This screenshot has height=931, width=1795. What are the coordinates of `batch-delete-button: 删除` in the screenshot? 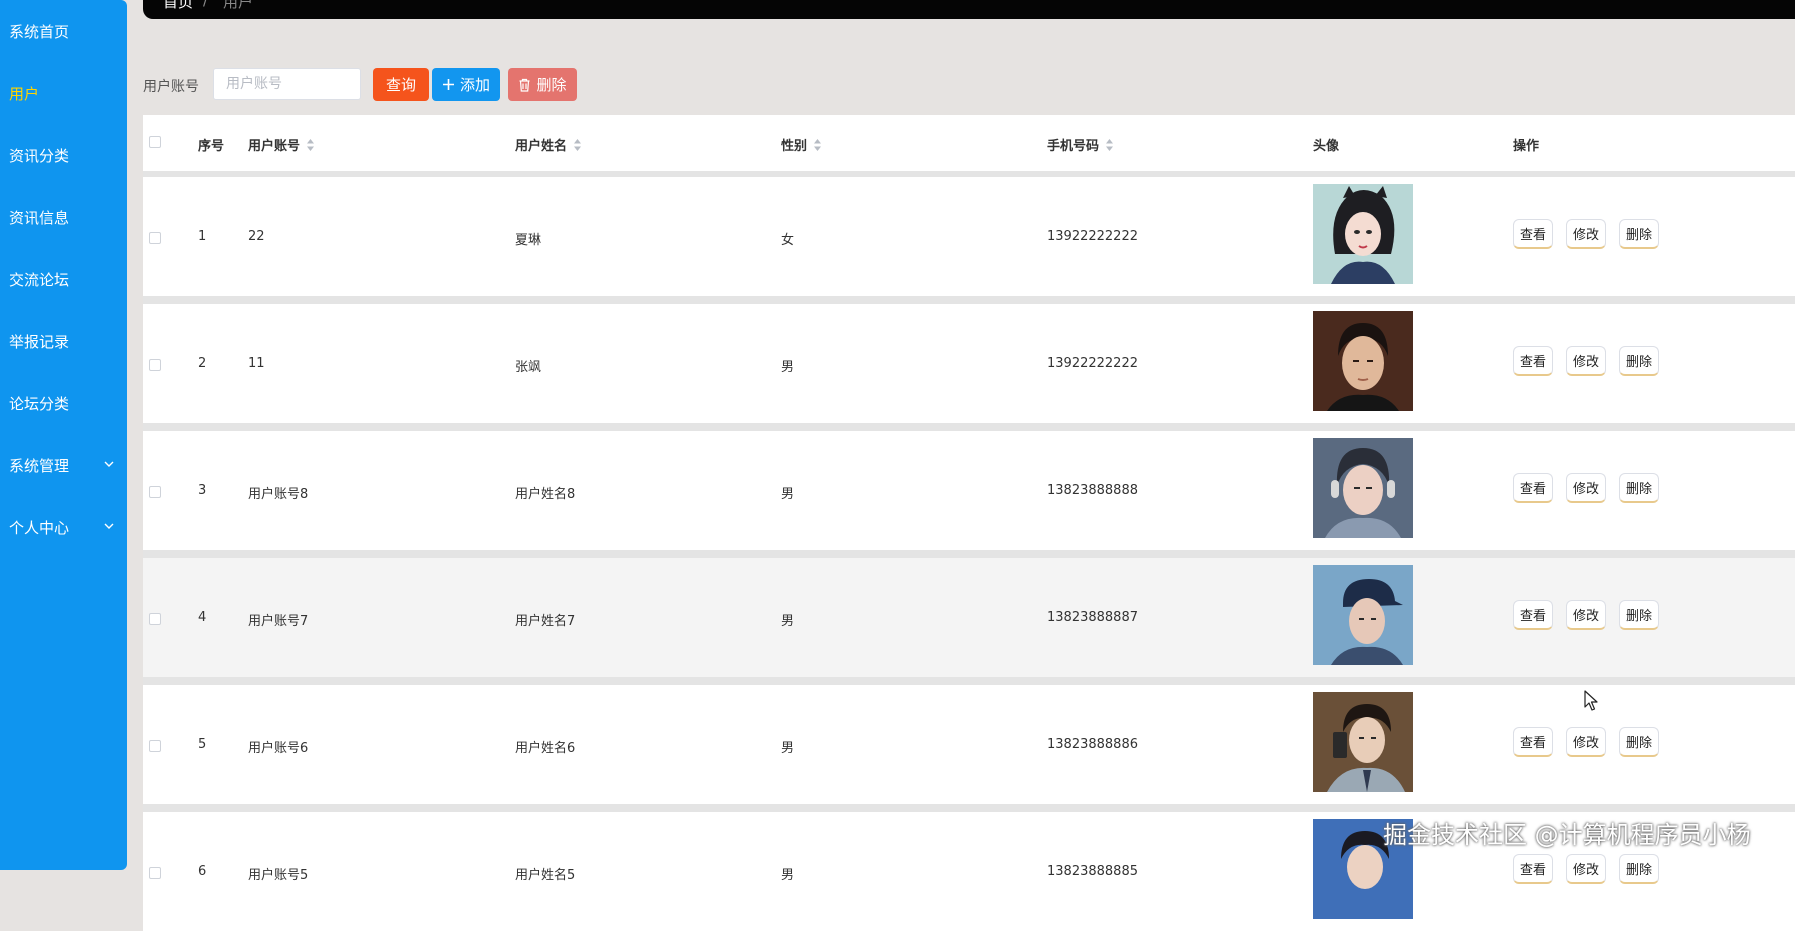 It's located at (542, 84).